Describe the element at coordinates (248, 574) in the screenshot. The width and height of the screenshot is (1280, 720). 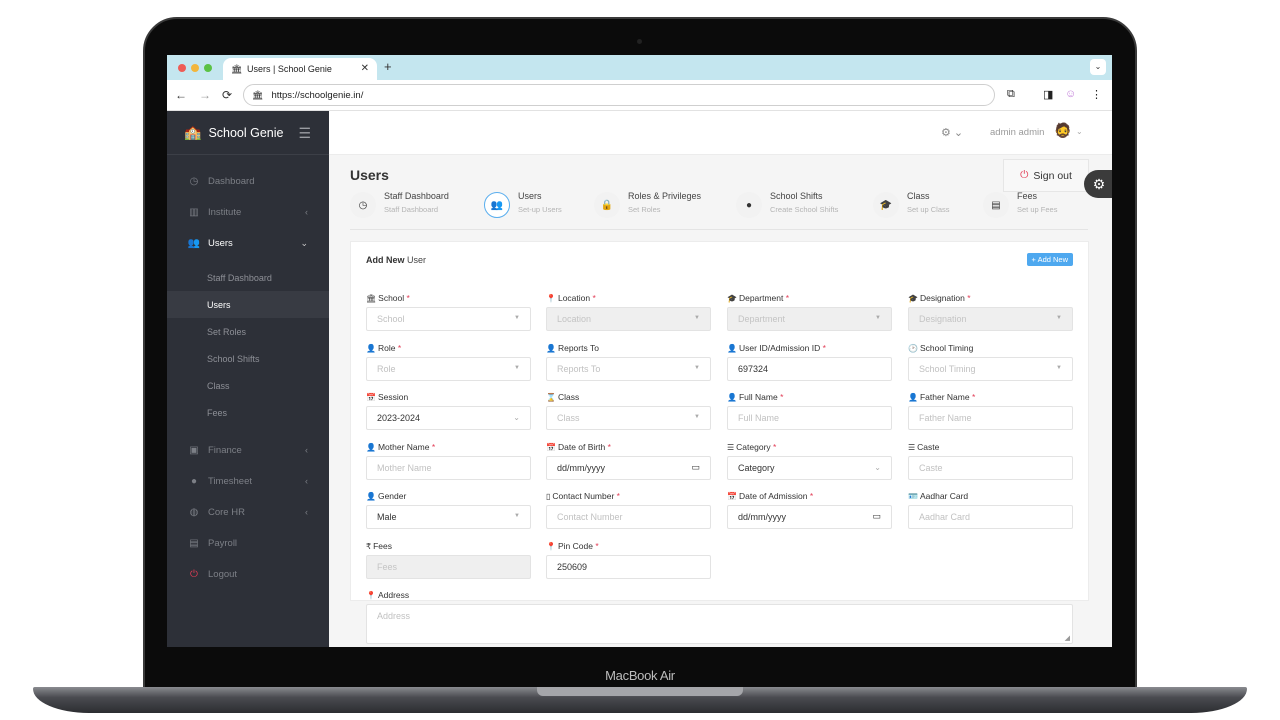
I see `sidebar-item-logout: ⏻ Logout` at that location.